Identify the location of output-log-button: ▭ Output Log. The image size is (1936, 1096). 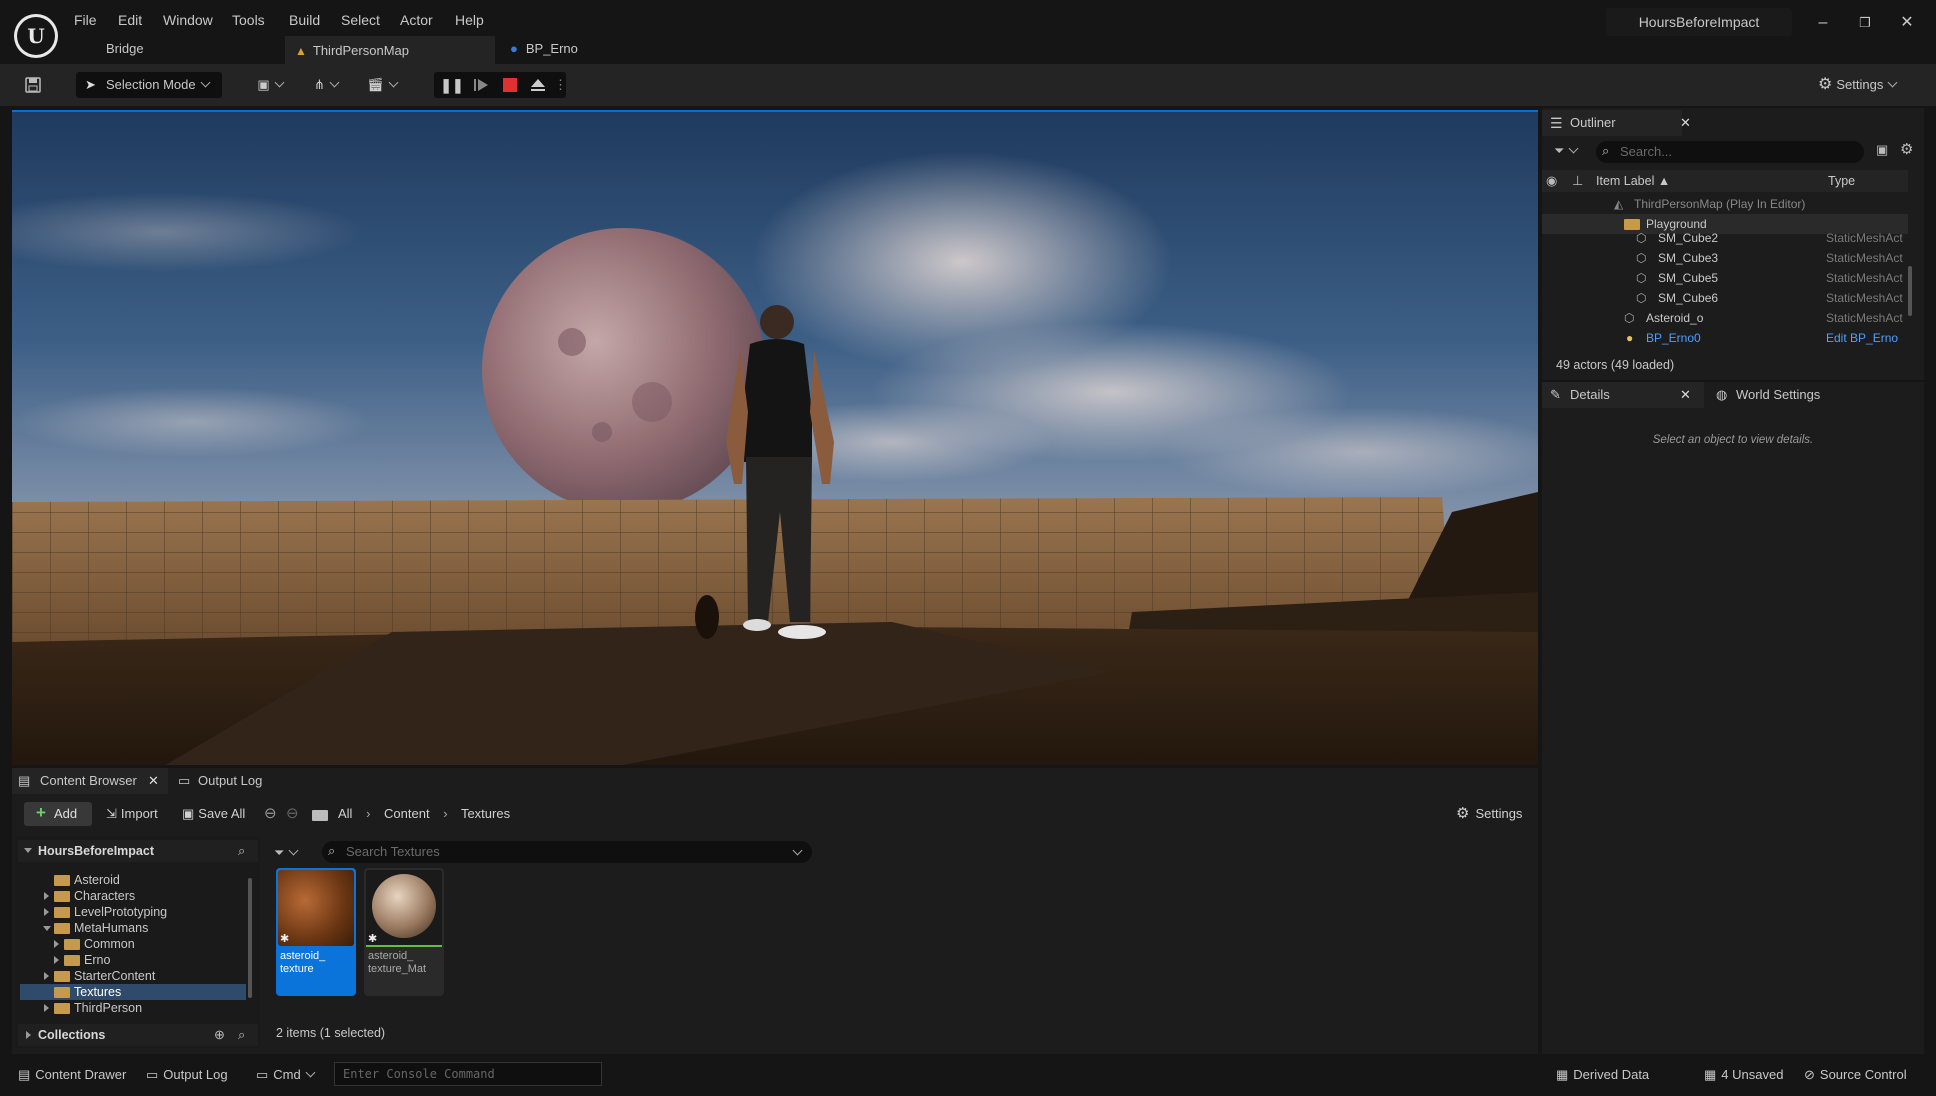
(196, 1075).